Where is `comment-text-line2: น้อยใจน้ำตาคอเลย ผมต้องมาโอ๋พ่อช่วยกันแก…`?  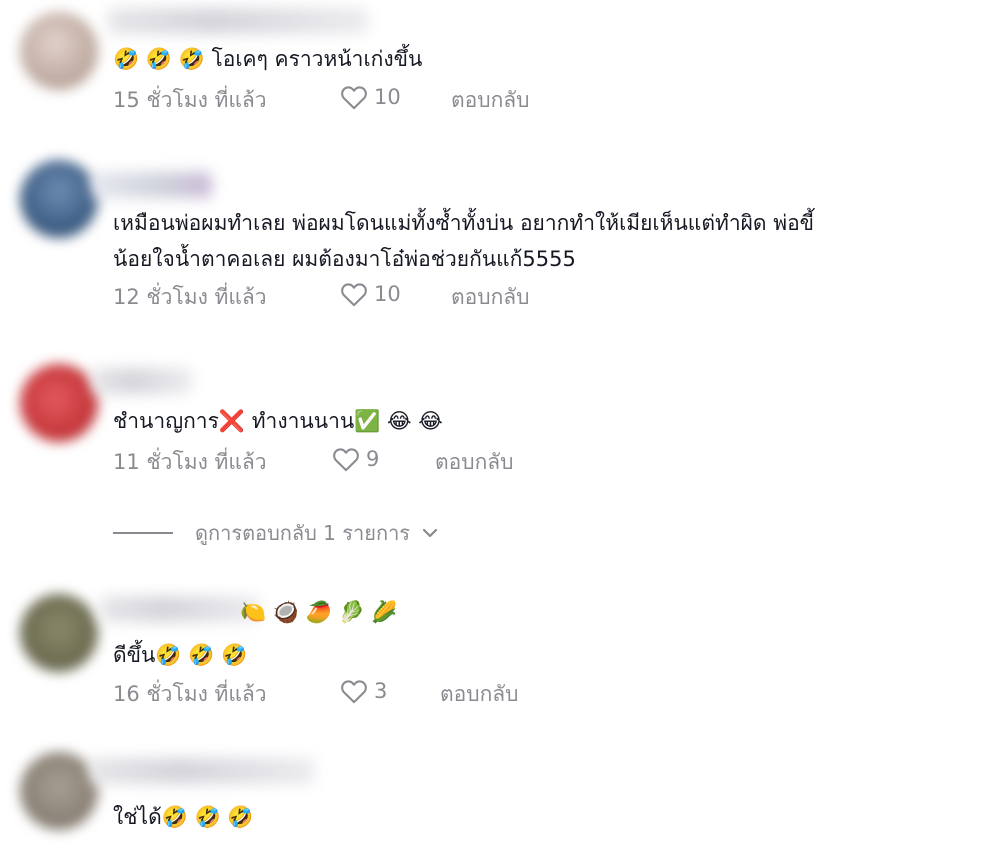
comment-text-line2: น้อยใจน้ำตาคอเลย ผมต้องมาโอ๋พ่อช่วยกันแก… is located at coordinates (344, 259).